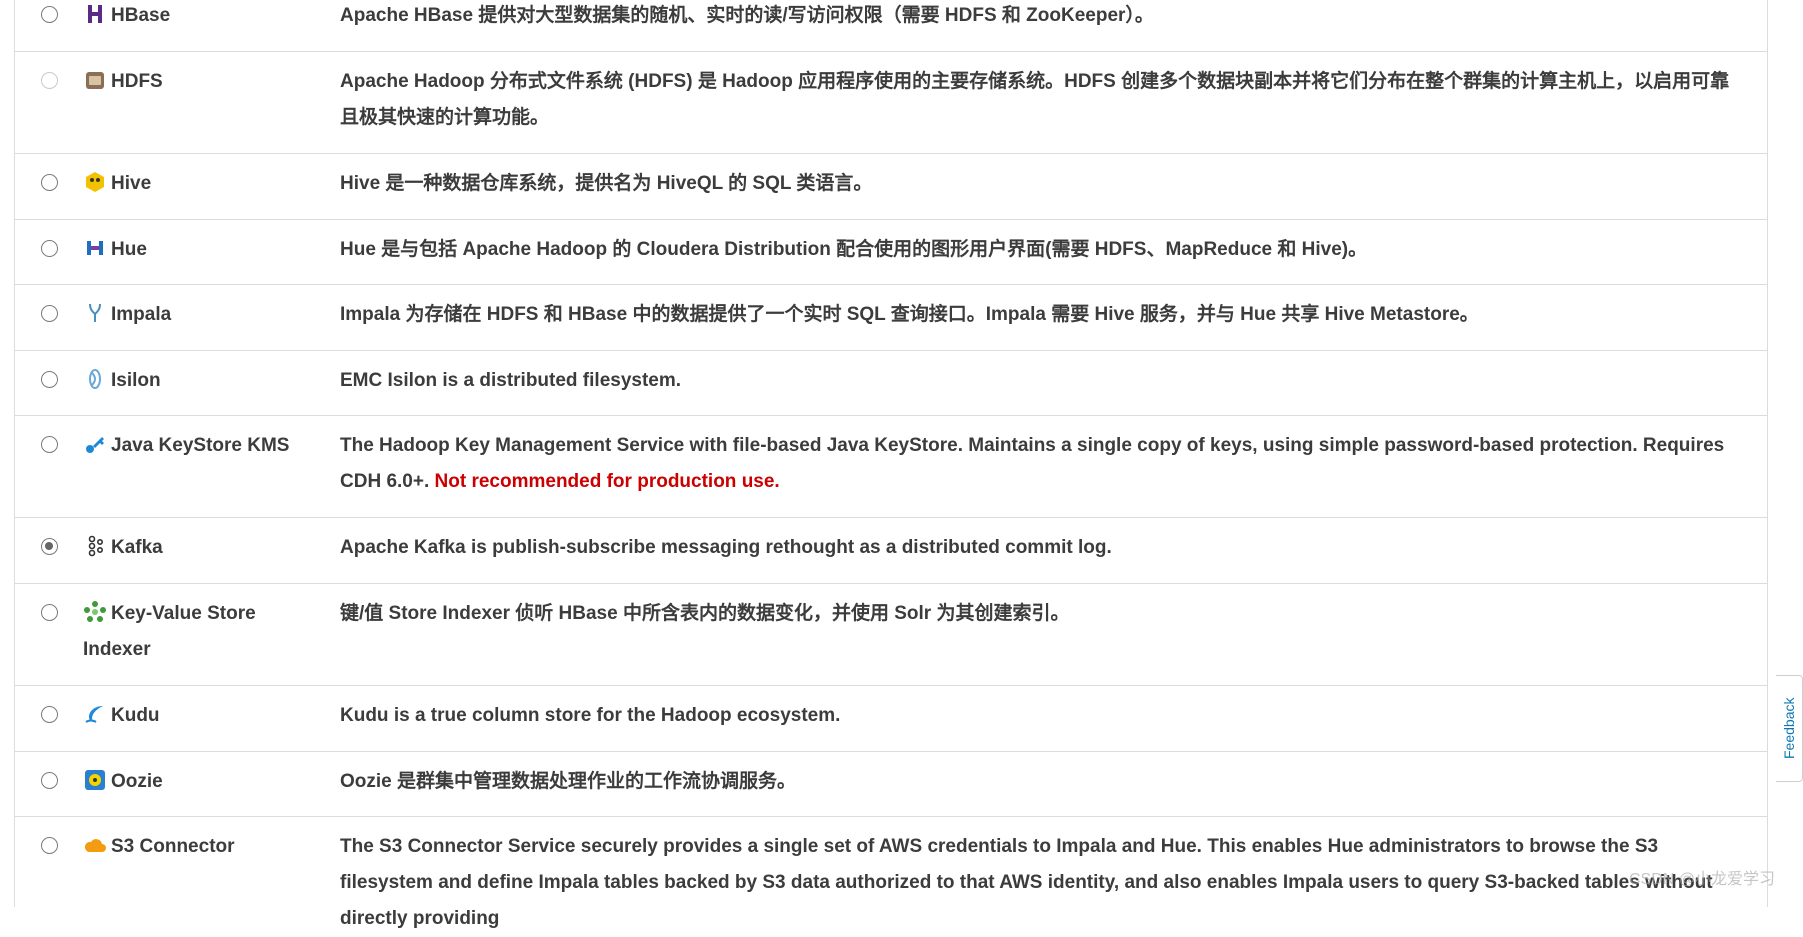 Image resolution: width=1803 pixels, height=937 pixels. What do you see at coordinates (49, 14) in the screenshot?
I see `service-radio-hbase` at bounding box center [49, 14].